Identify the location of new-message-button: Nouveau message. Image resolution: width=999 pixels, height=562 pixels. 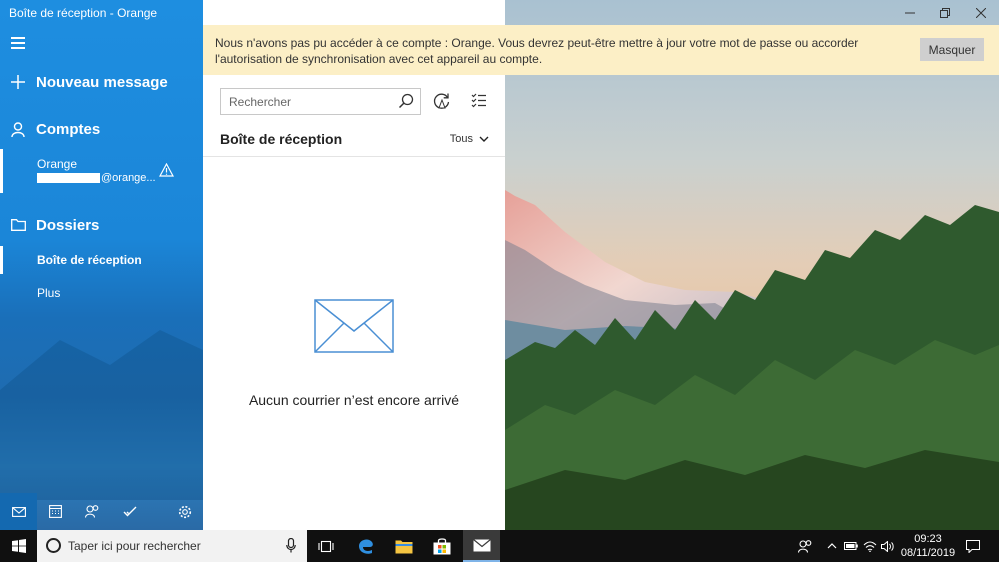
(101, 82).